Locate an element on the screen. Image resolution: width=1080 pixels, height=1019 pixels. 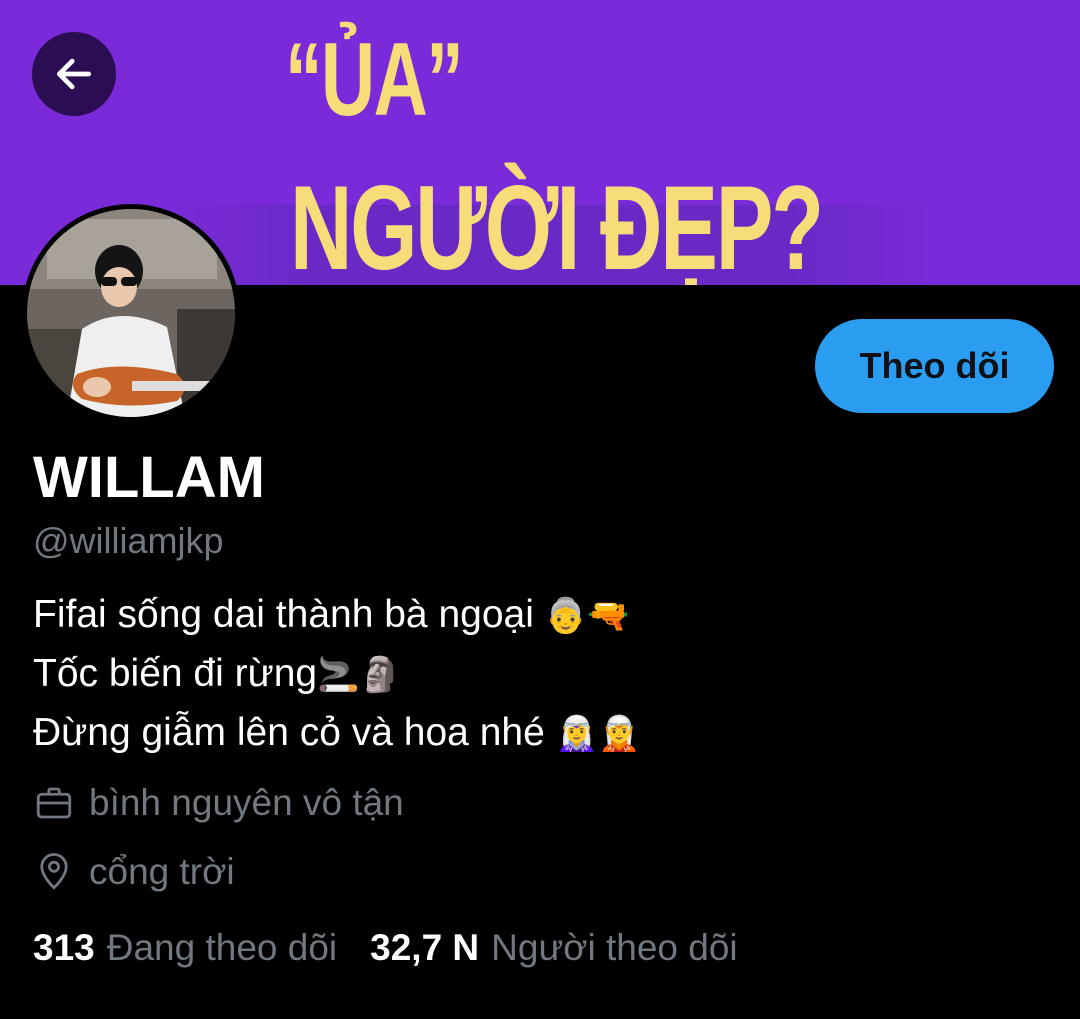
arrow-left-icon is located at coordinates (74, 74).